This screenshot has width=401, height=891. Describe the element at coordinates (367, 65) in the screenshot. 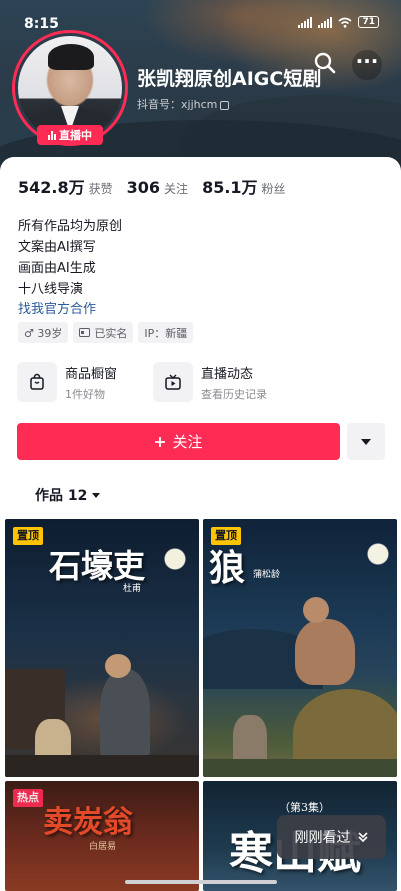

I see `more-icon: ···` at that location.